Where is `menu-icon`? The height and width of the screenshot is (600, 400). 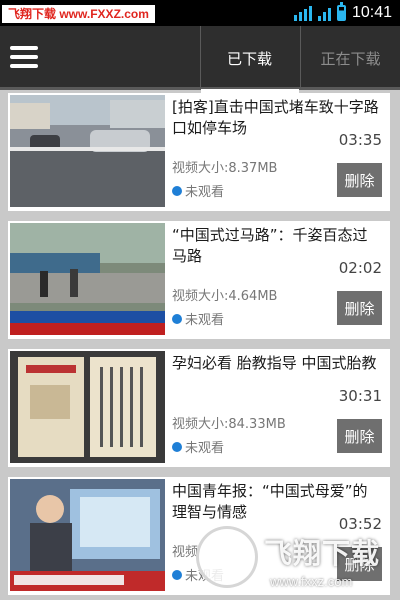
menu-icon is located at coordinates (24, 57).